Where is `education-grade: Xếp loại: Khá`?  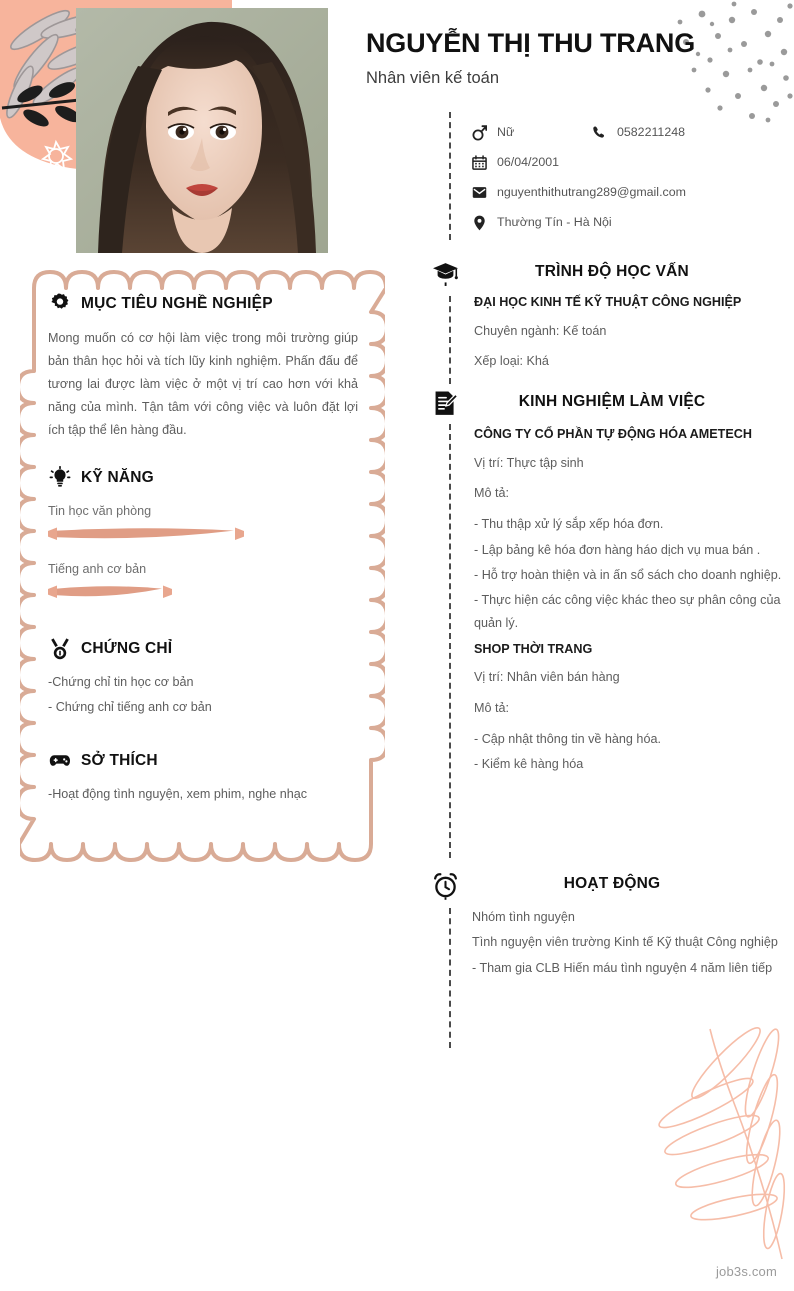 education-grade: Xếp loại: Khá is located at coordinates (511, 360).